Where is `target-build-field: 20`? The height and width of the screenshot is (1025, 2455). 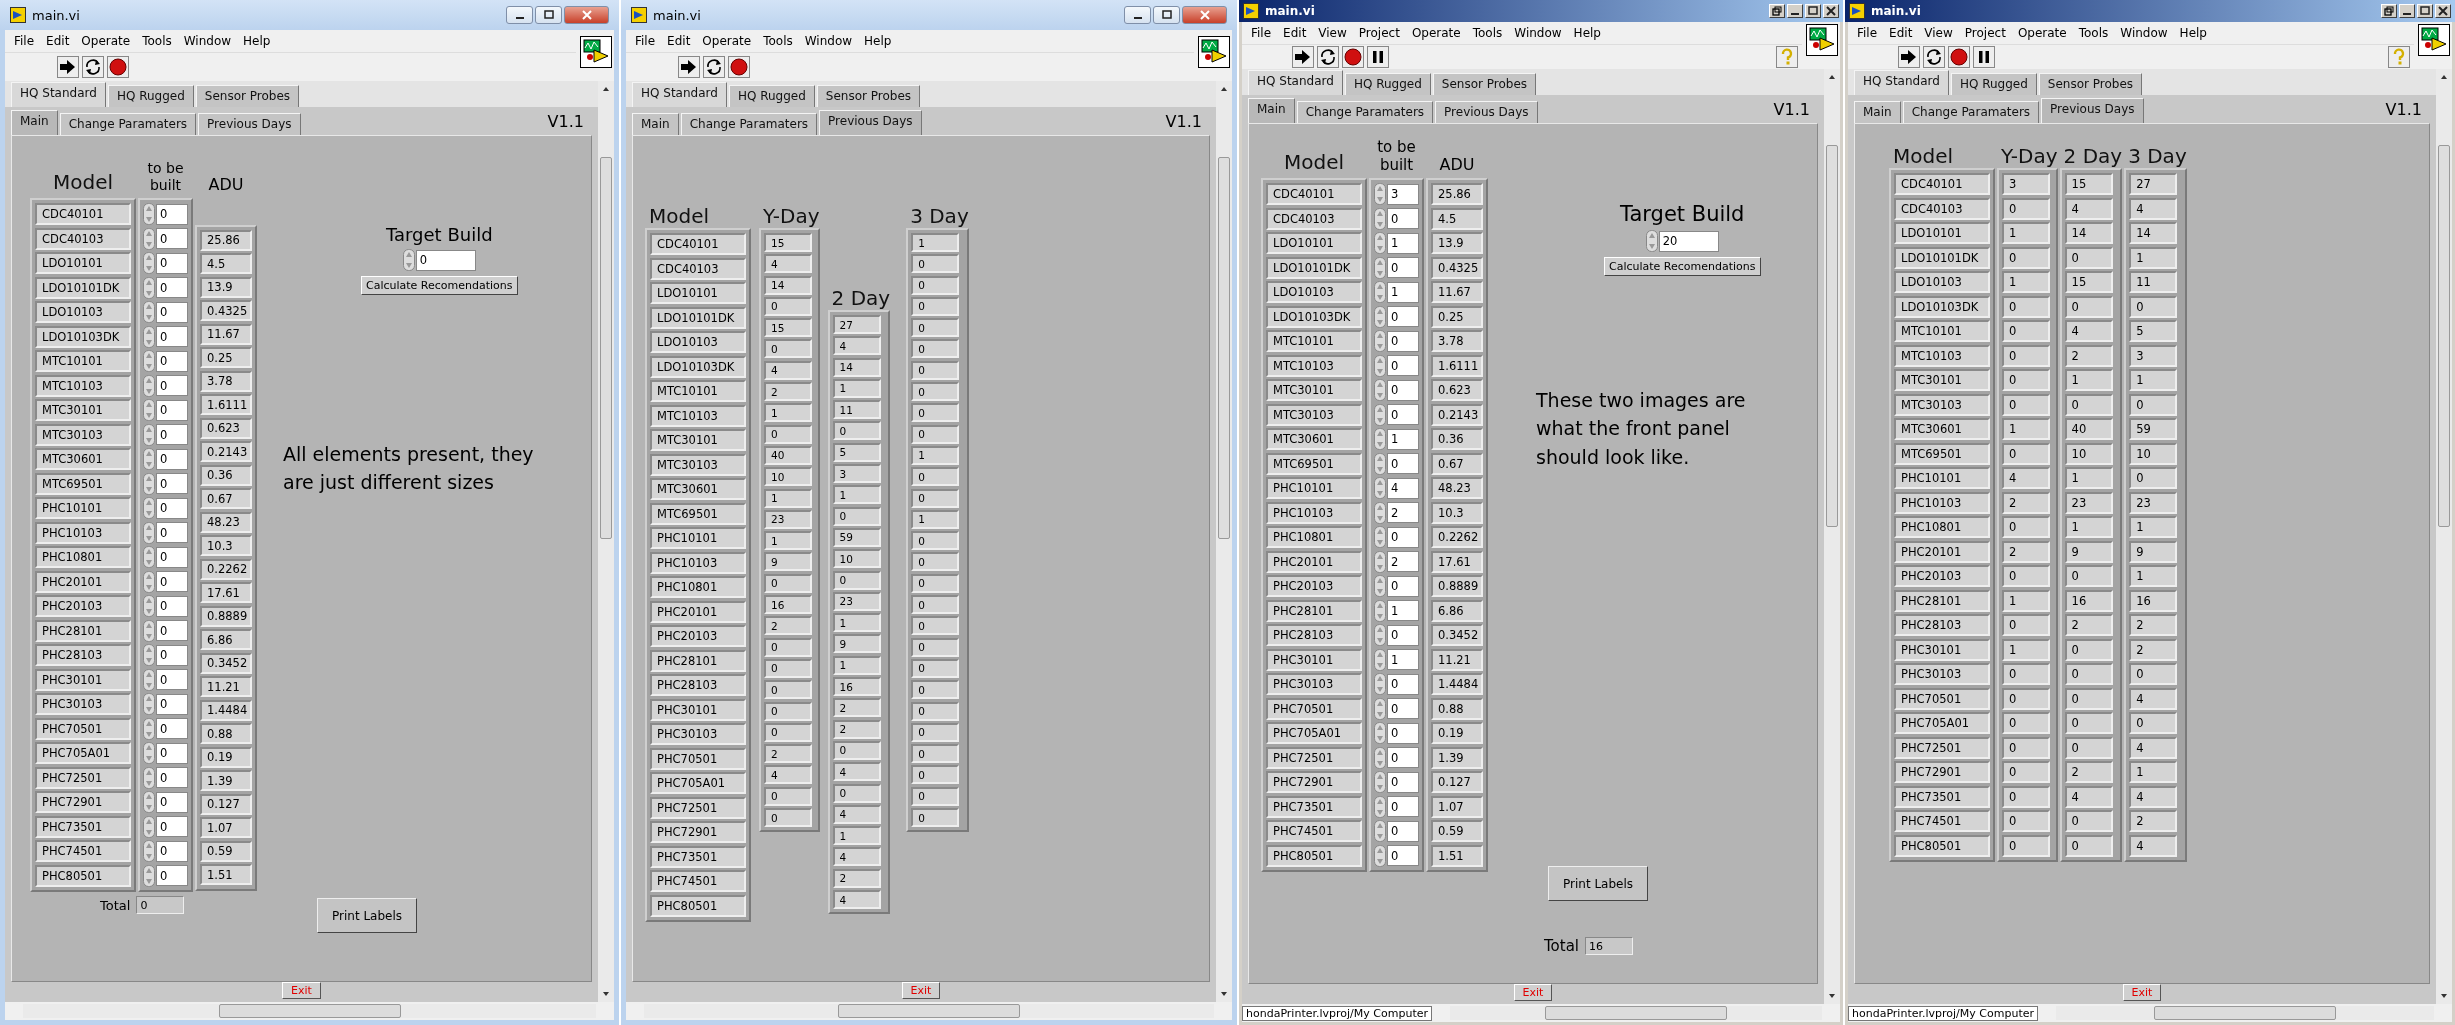 target-build-field: 20 is located at coordinates (1688, 241).